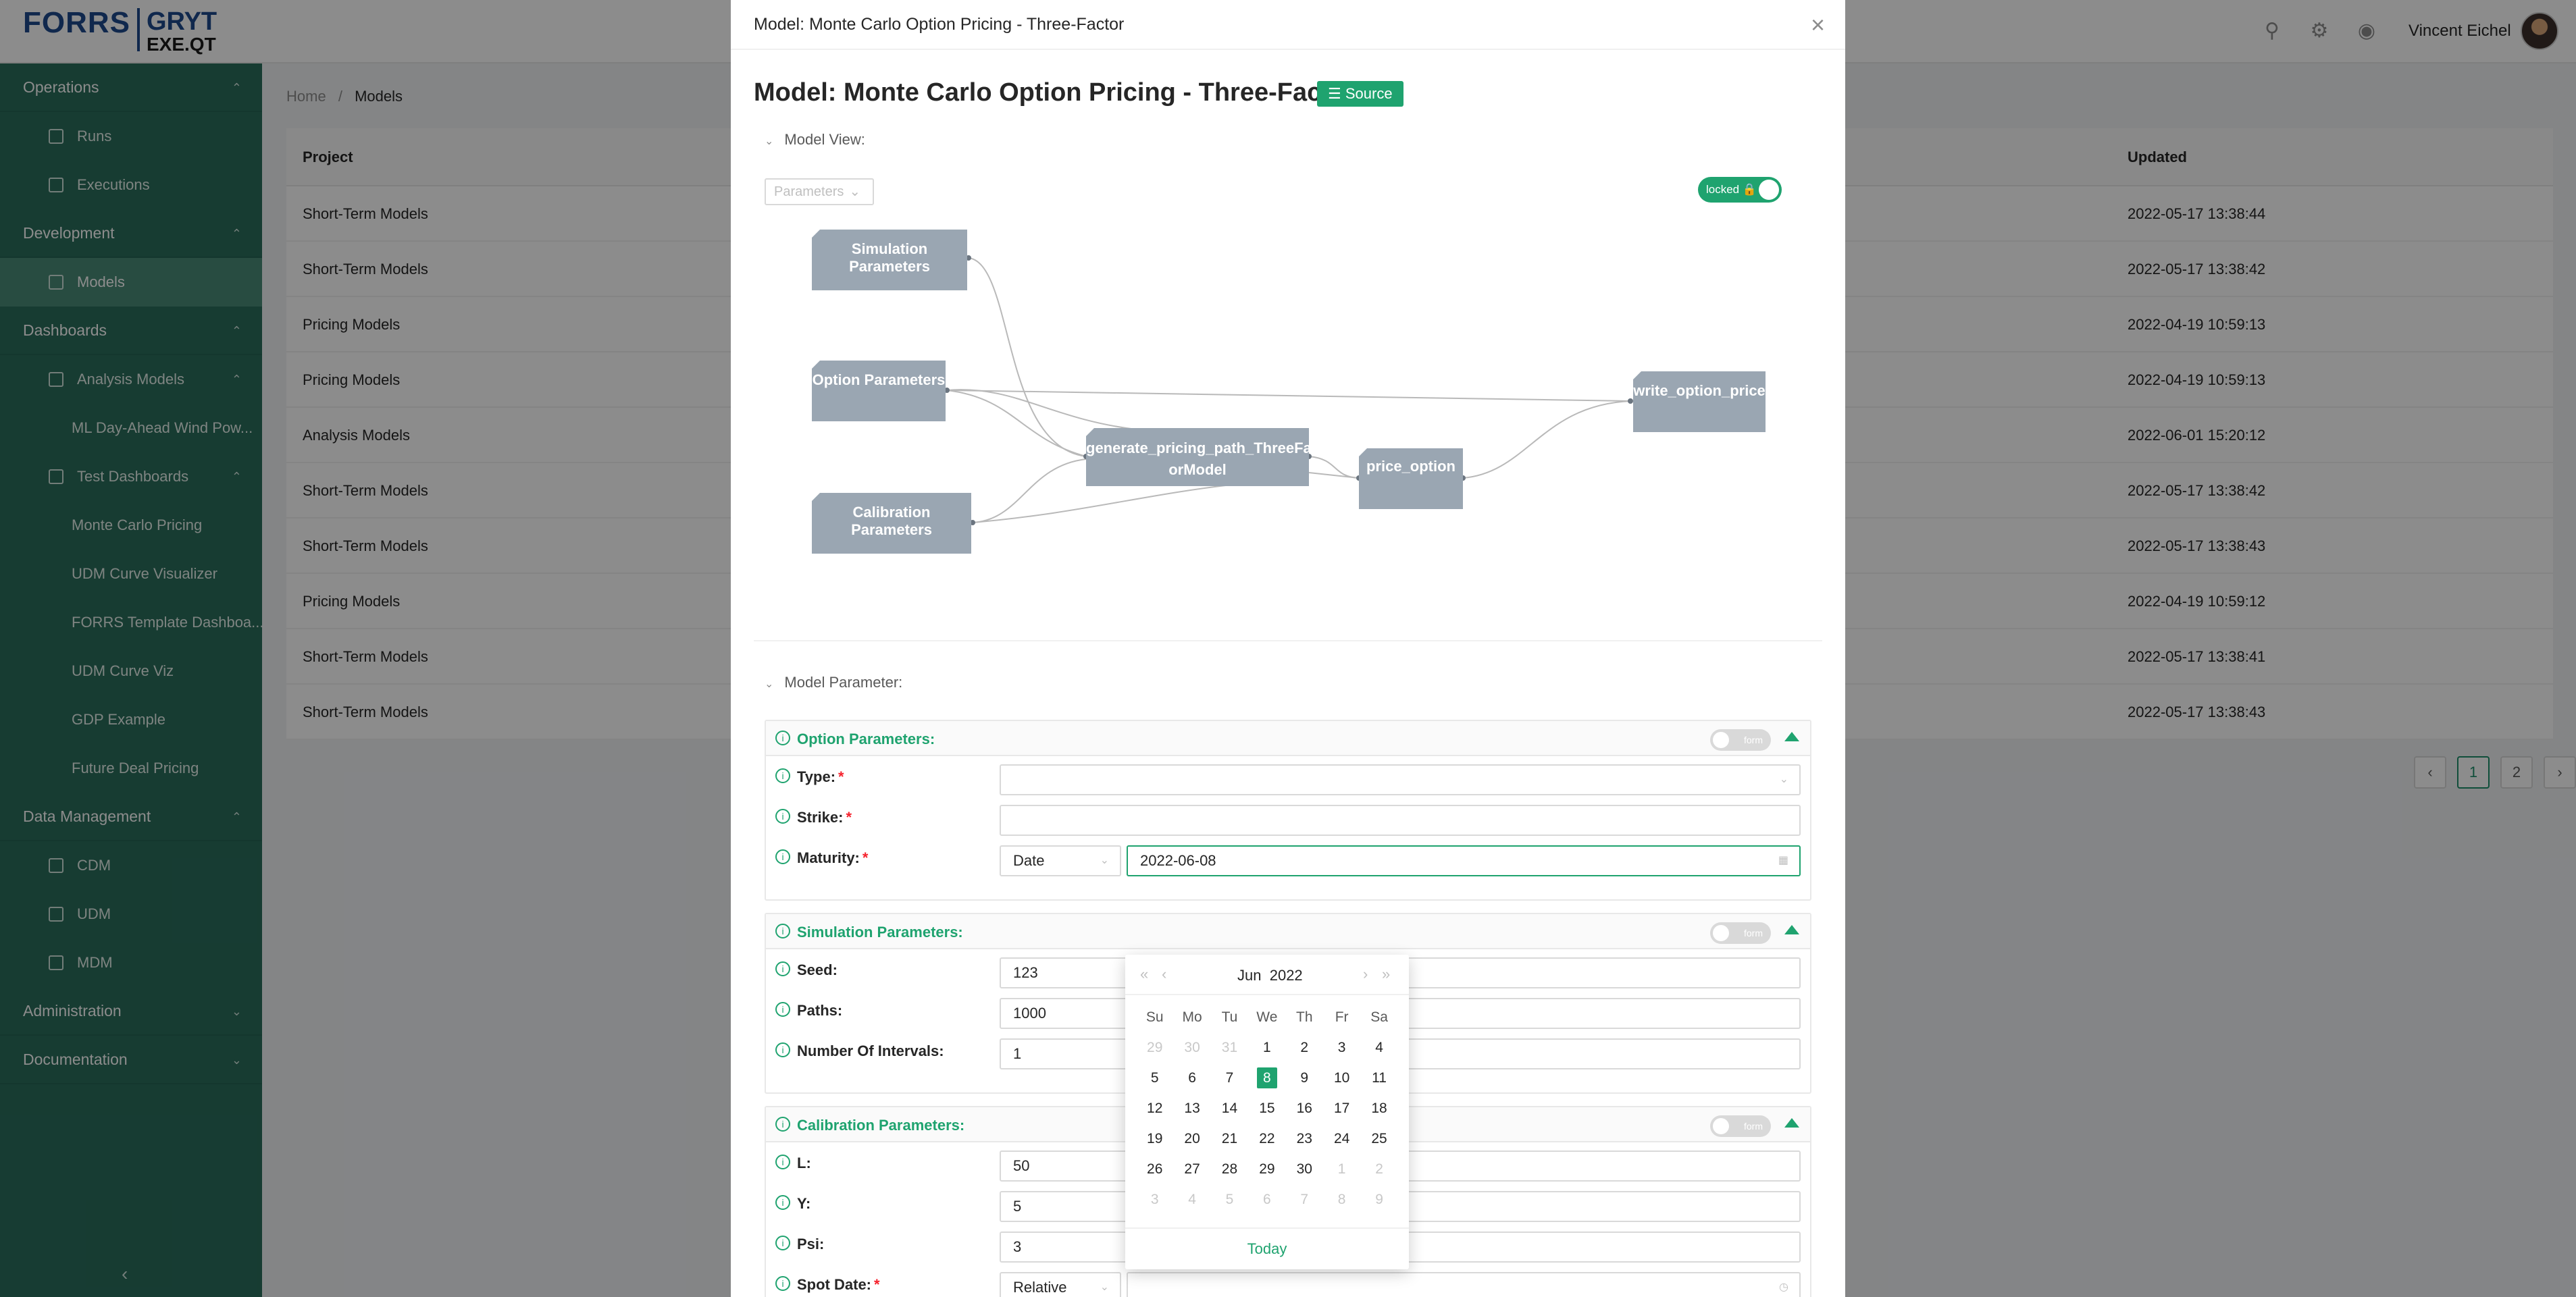  I want to click on prev-month-icon: ‹, so click(1164, 974).